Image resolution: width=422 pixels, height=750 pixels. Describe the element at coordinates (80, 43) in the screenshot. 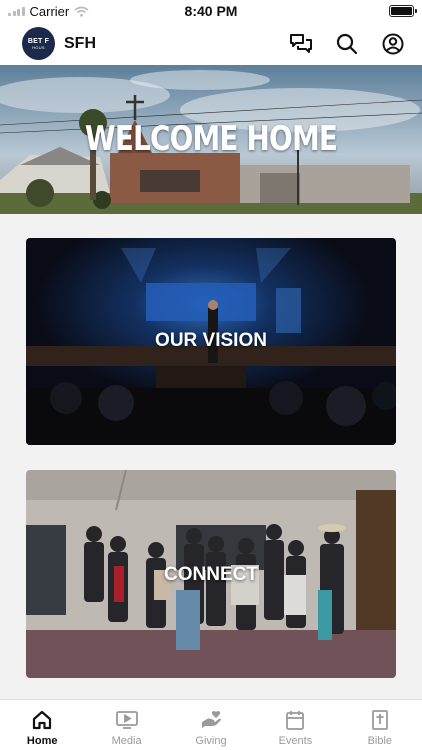

I see `app-title: SFH` at that location.